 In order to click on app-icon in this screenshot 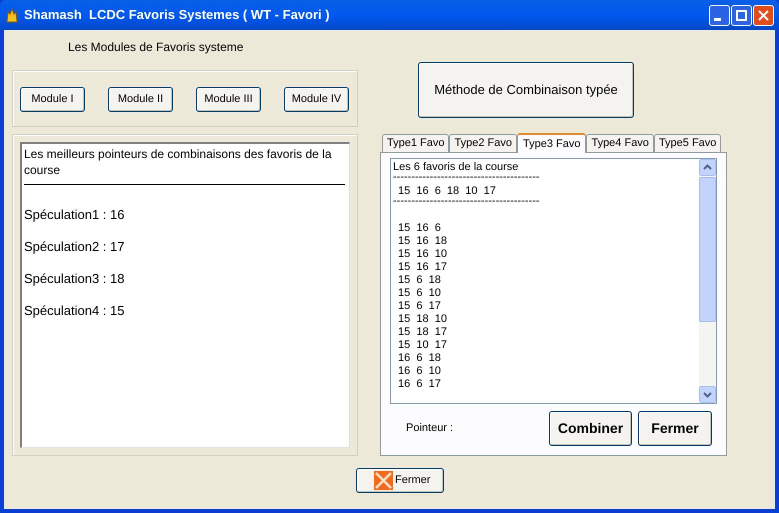, I will do `click(12, 15)`.